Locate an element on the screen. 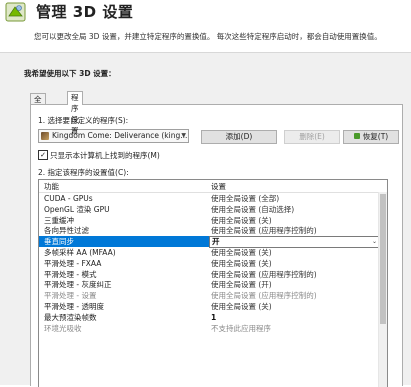 This screenshot has width=411, height=387. nvidia-3d-settings-icon is located at coordinates (15, 12).